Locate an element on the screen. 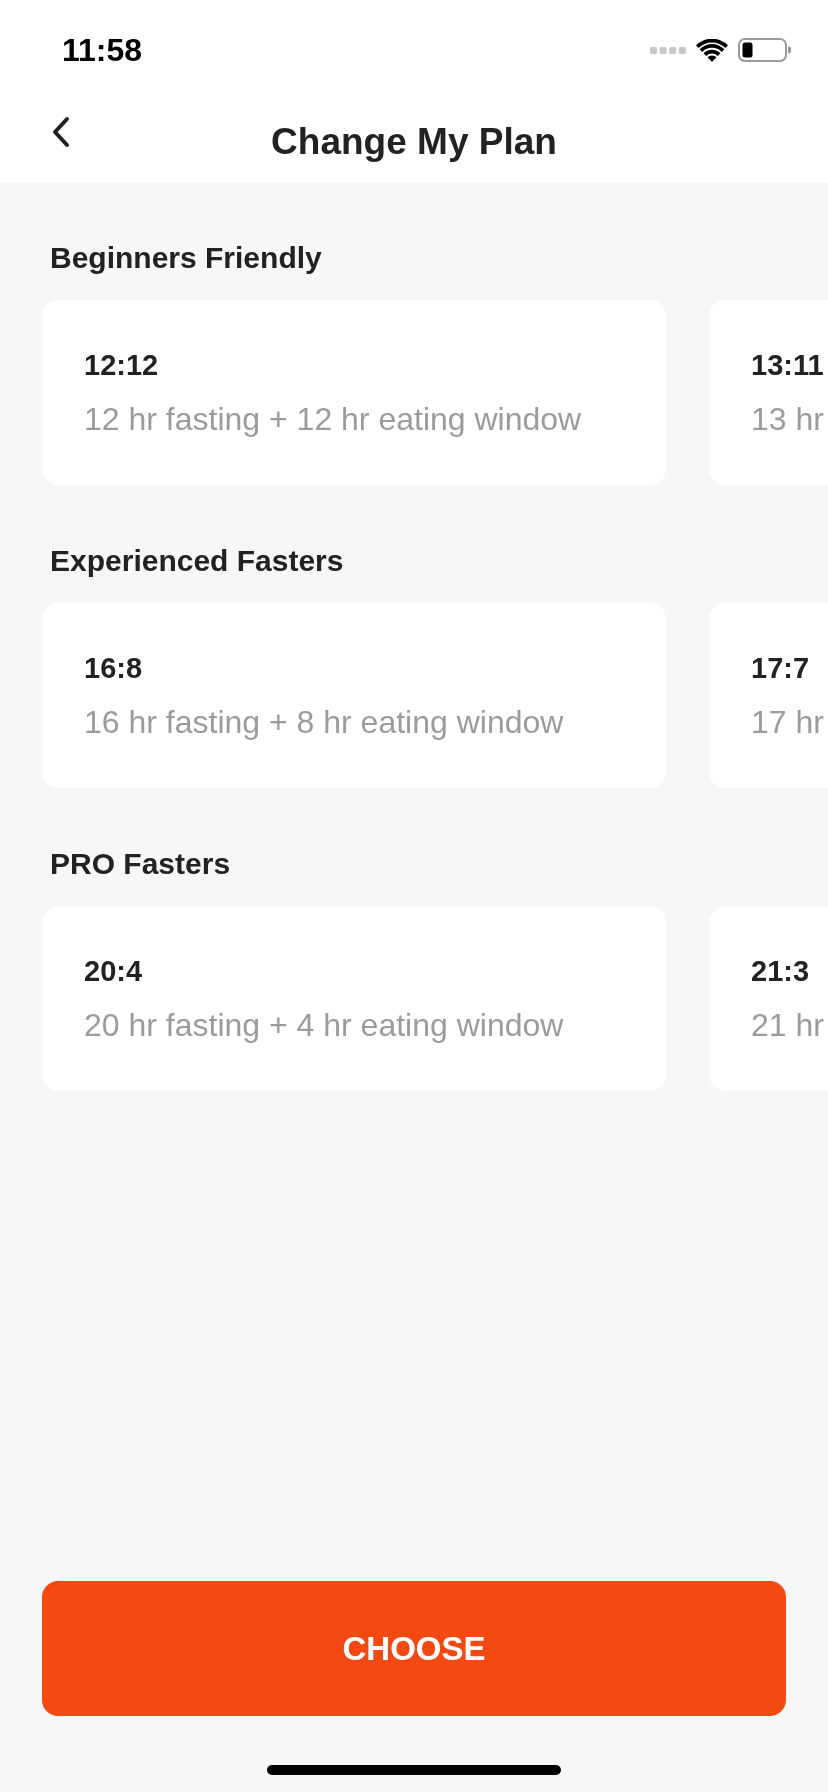 The width and height of the screenshot is (828, 1792). plan-card: 21:3 21 hr is located at coordinates (768, 998).